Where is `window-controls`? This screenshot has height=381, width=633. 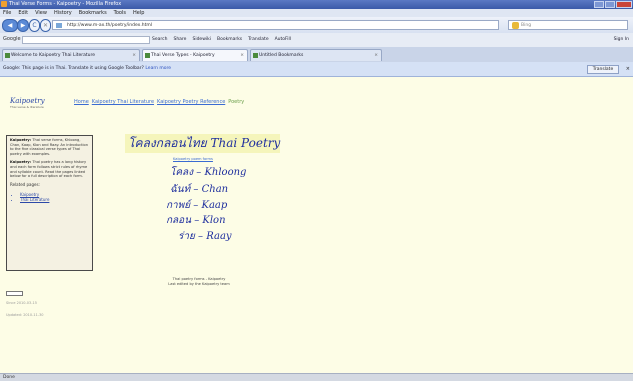
window-controls is located at coordinates (613, 4).